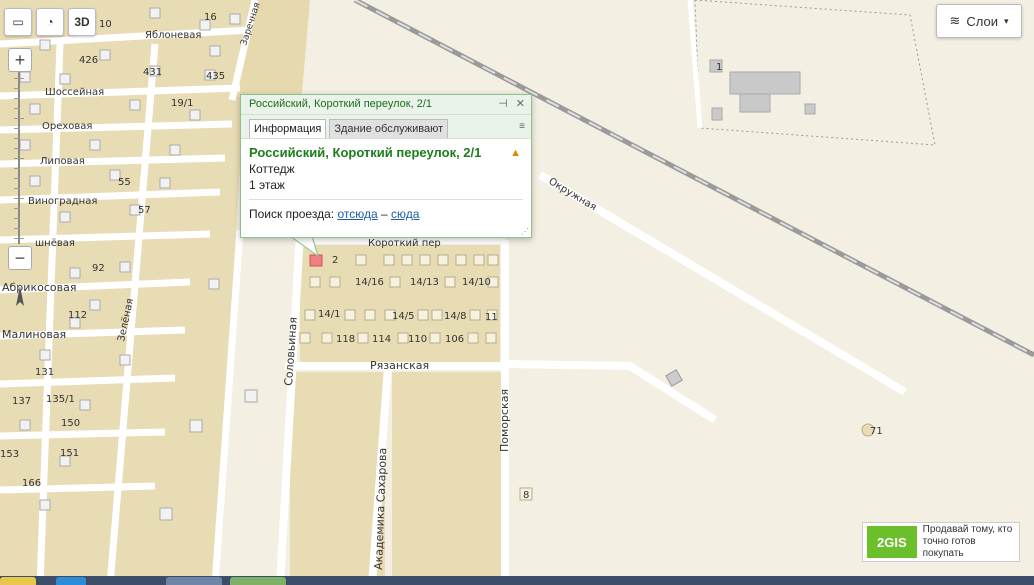 This screenshot has width=1034, height=585. What do you see at coordinates (955, 20) in the screenshot?
I see `layers-icon: ≋` at bounding box center [955, 20].